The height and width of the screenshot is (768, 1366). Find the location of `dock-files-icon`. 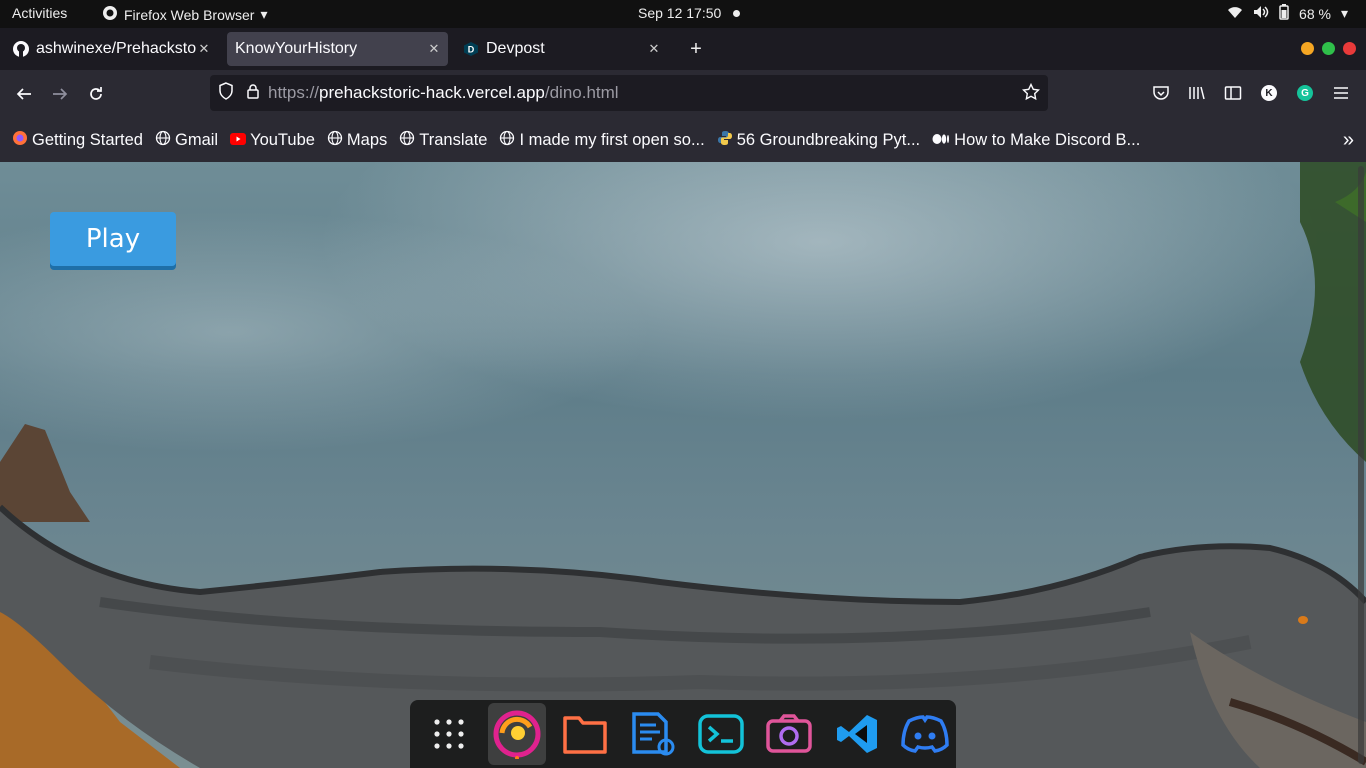

dock-files-icon is located at coordinates (585, 734).